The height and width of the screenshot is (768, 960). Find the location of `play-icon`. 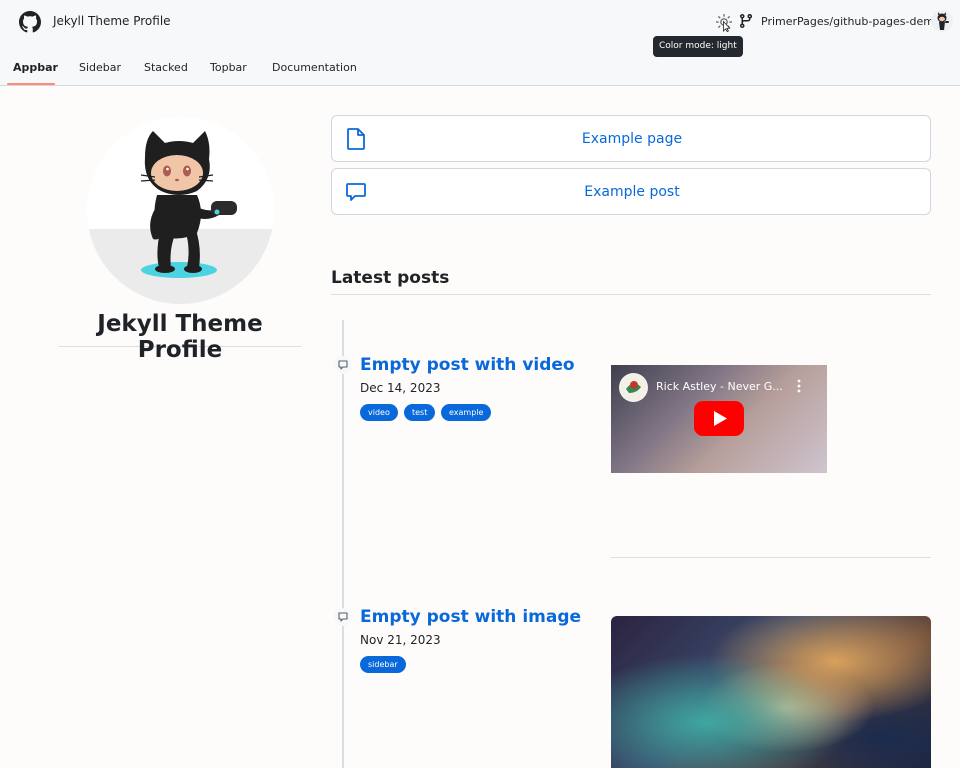

play-icon is located at coordinates (719, 418).